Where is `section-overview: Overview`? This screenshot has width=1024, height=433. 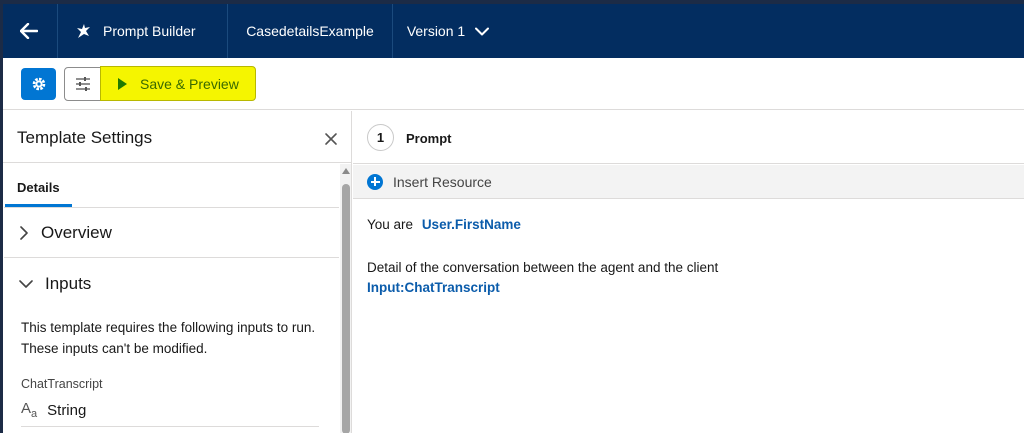
section-overview: Overview is located at coordinates (171, 233).